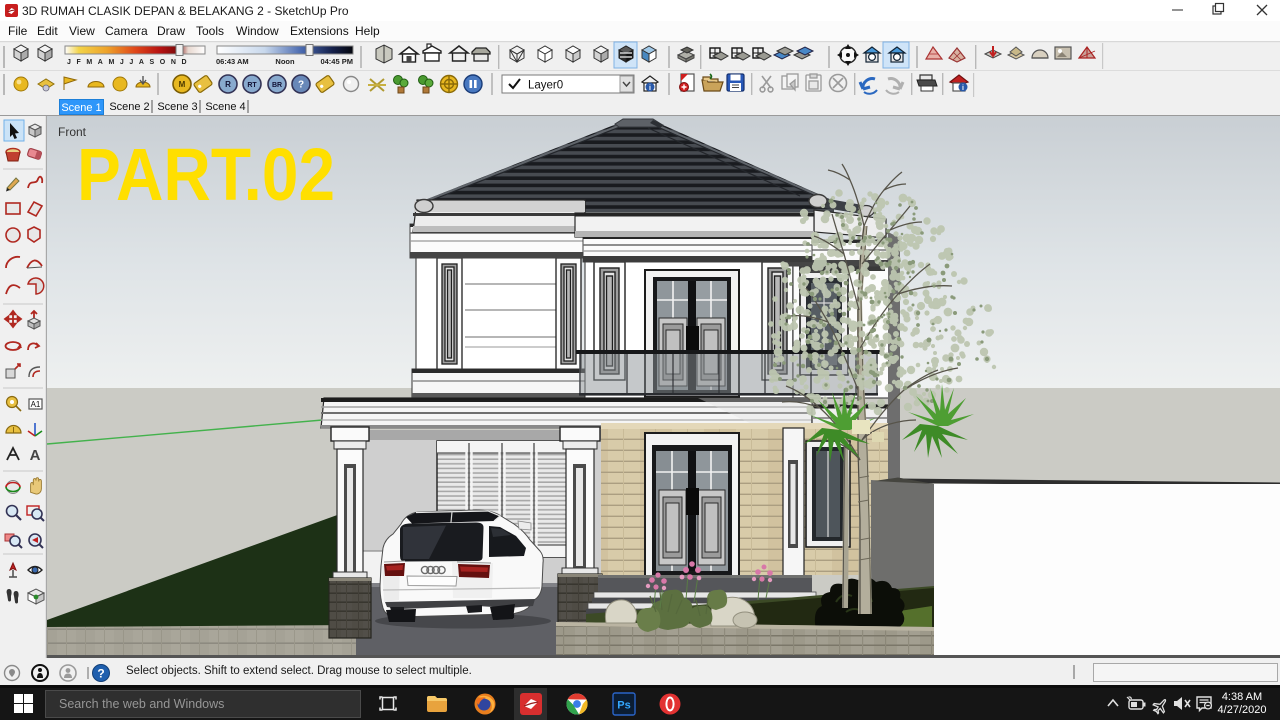 Image resolution: width=1280 pixels, height=720 pixels. What do you see at coordinates (206, 174) in the screenshot?
I see `svg-text: PART.02` at bounding box center [206, 174].